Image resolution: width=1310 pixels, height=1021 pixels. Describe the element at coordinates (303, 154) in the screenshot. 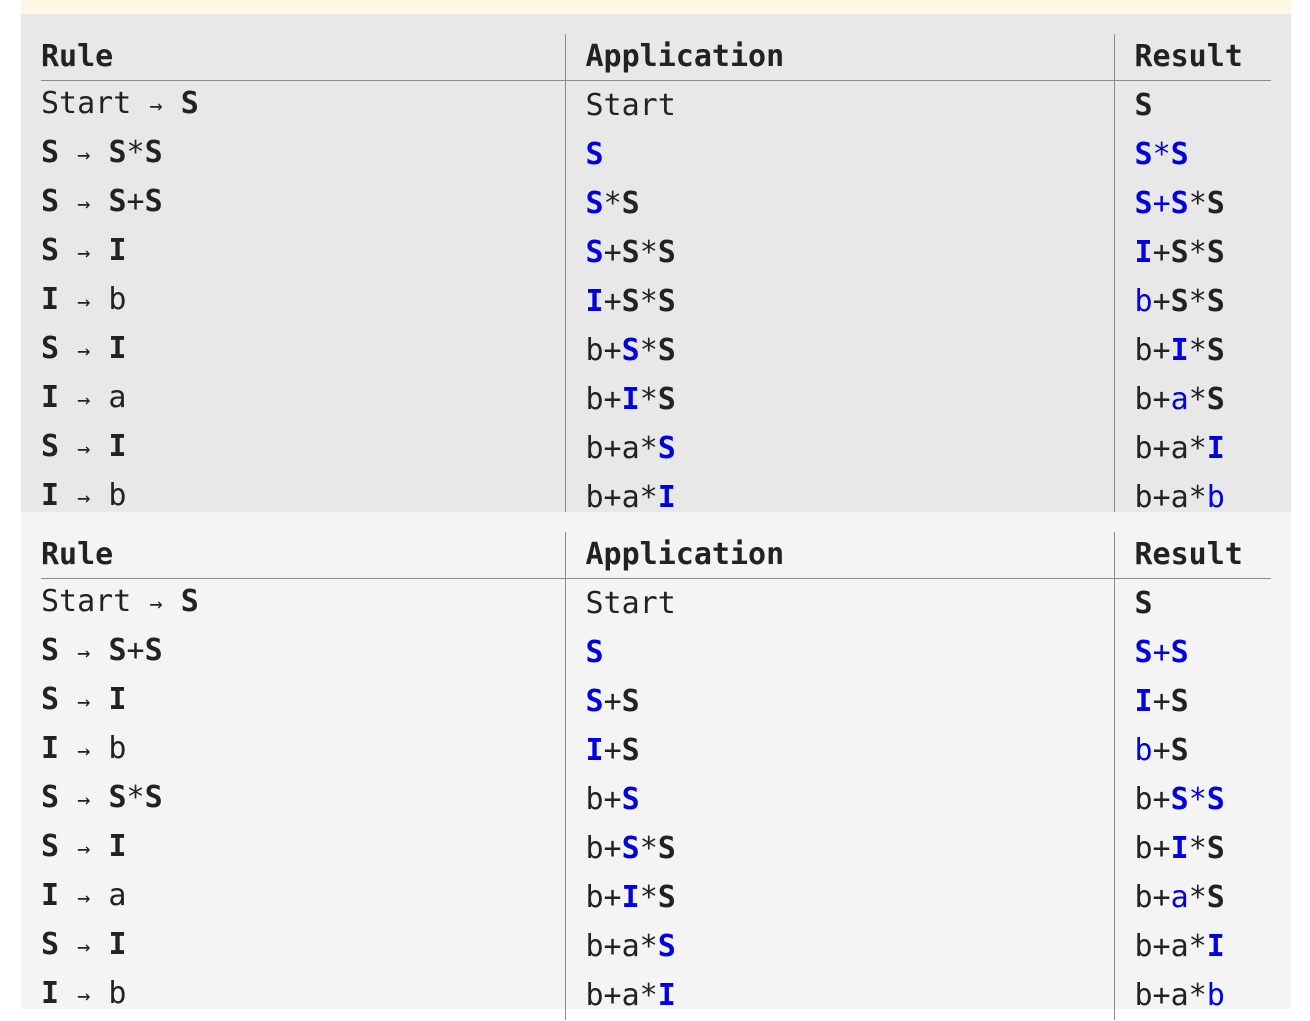

I see `rule-cell: S → S*S` at that location.